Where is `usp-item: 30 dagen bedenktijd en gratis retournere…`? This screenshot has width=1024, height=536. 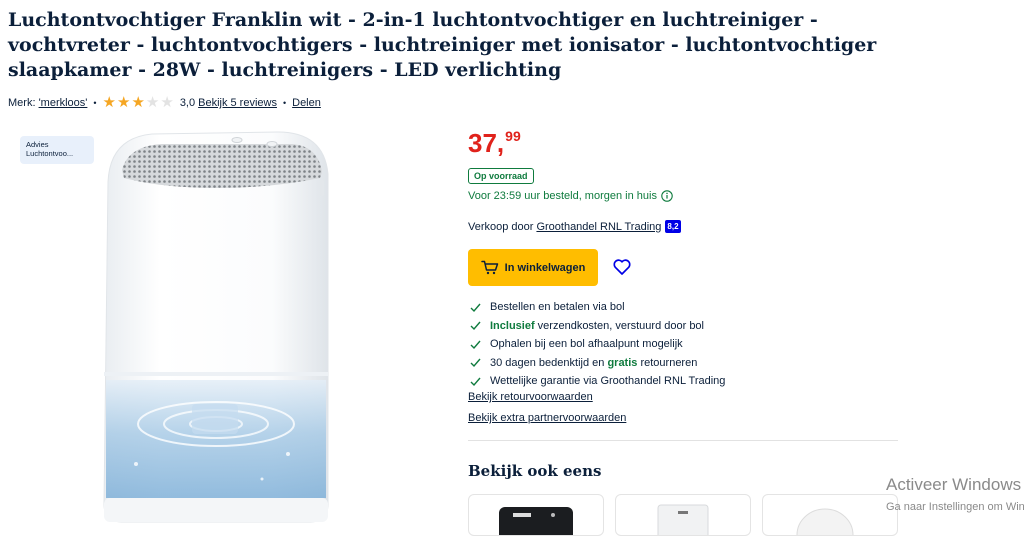 usp-item: 30 dagen bedenktijd en gratis retournere… is located at coordinates (597, 363).